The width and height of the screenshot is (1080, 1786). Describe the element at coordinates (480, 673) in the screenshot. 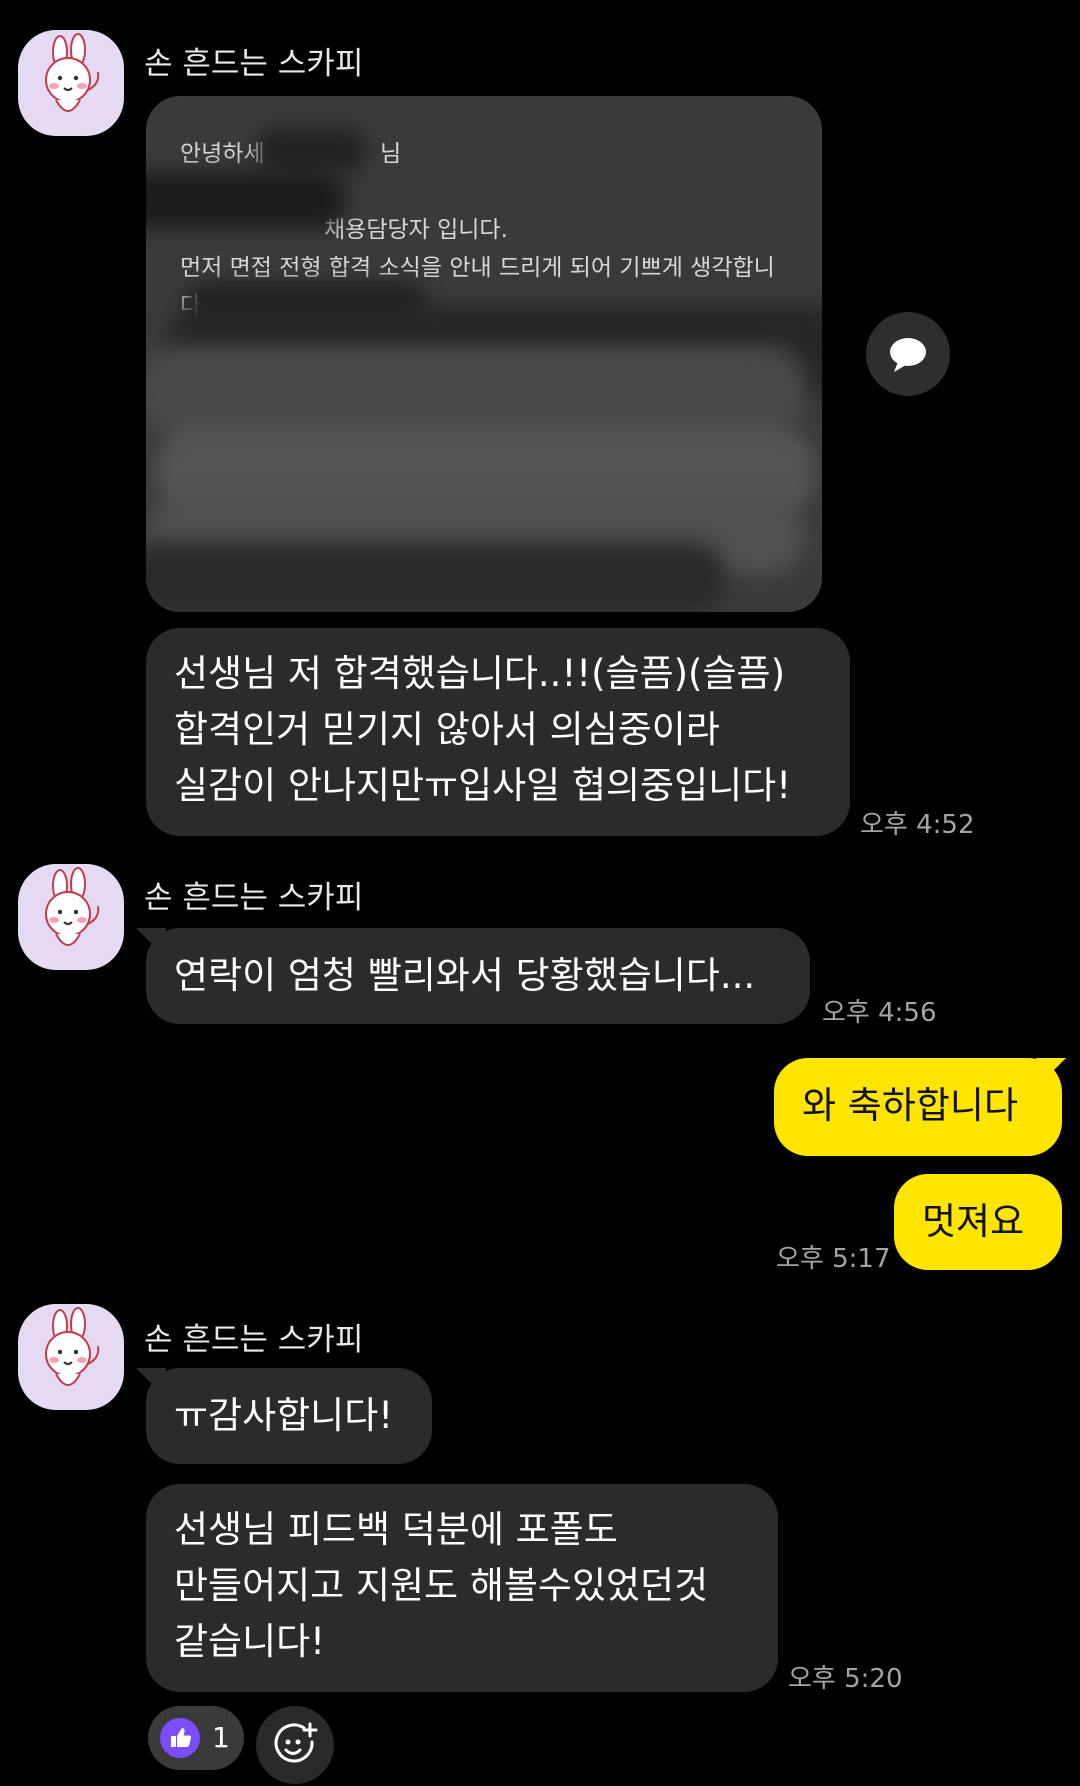

I see `message-line: 선생님 저 합격했습니다..!!(슬픔)(슬픔)` at that location.